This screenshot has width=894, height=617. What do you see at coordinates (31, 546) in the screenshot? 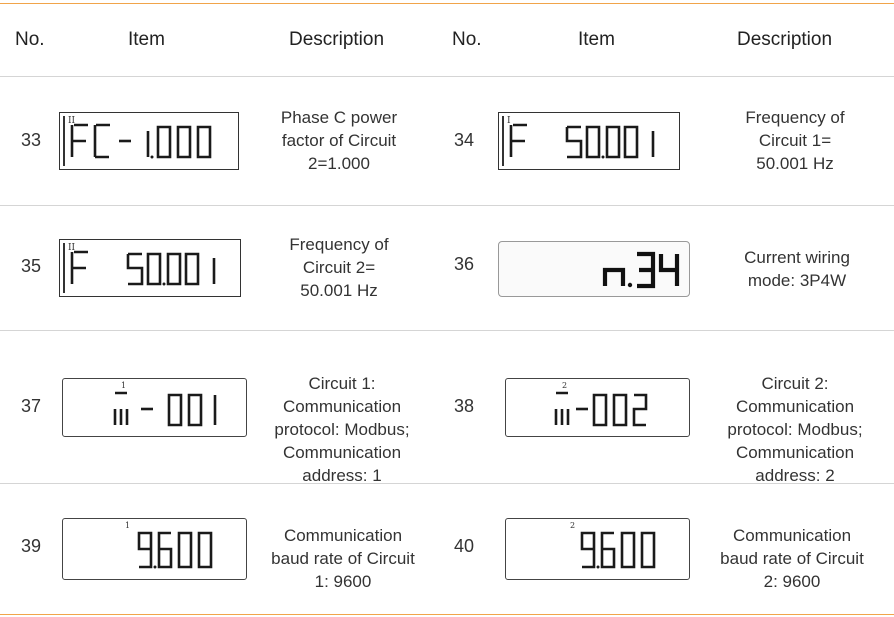
I see `row-number: 39` at bounding box center [31, 546].